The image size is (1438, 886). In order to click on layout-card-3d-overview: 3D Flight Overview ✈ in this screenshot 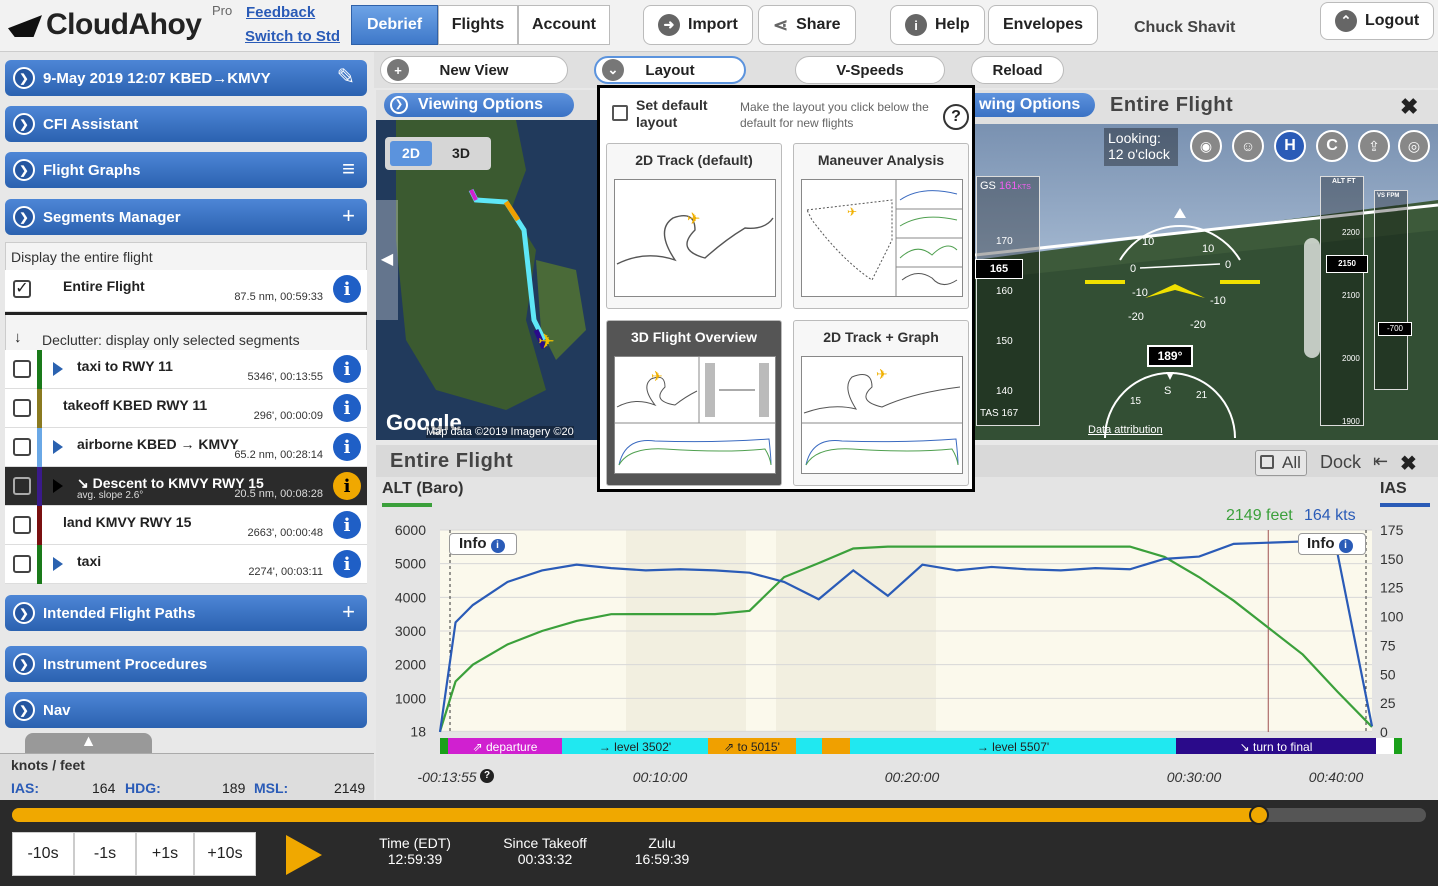, I will do `click(694, 403)`.